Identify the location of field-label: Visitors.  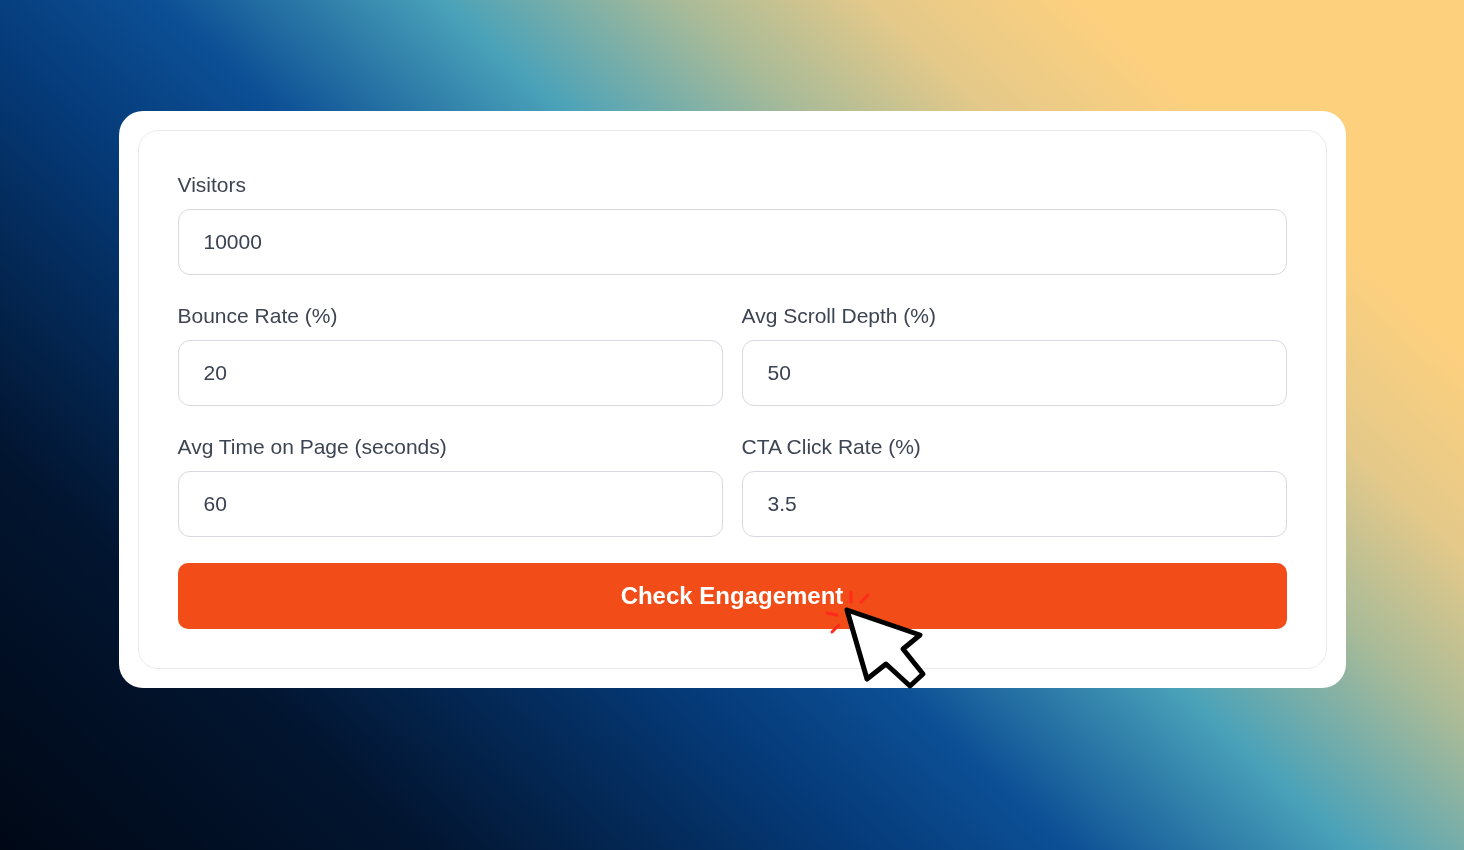
(211, 185).